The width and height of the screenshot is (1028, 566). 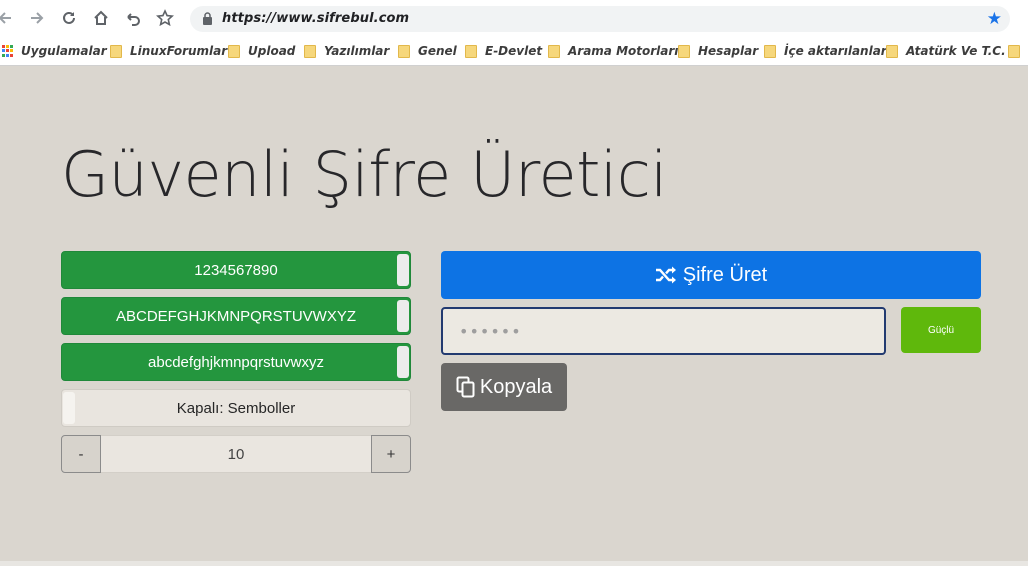 I want to click on bookmark-apps: Uygulamalar, so click(x=54, y=51).